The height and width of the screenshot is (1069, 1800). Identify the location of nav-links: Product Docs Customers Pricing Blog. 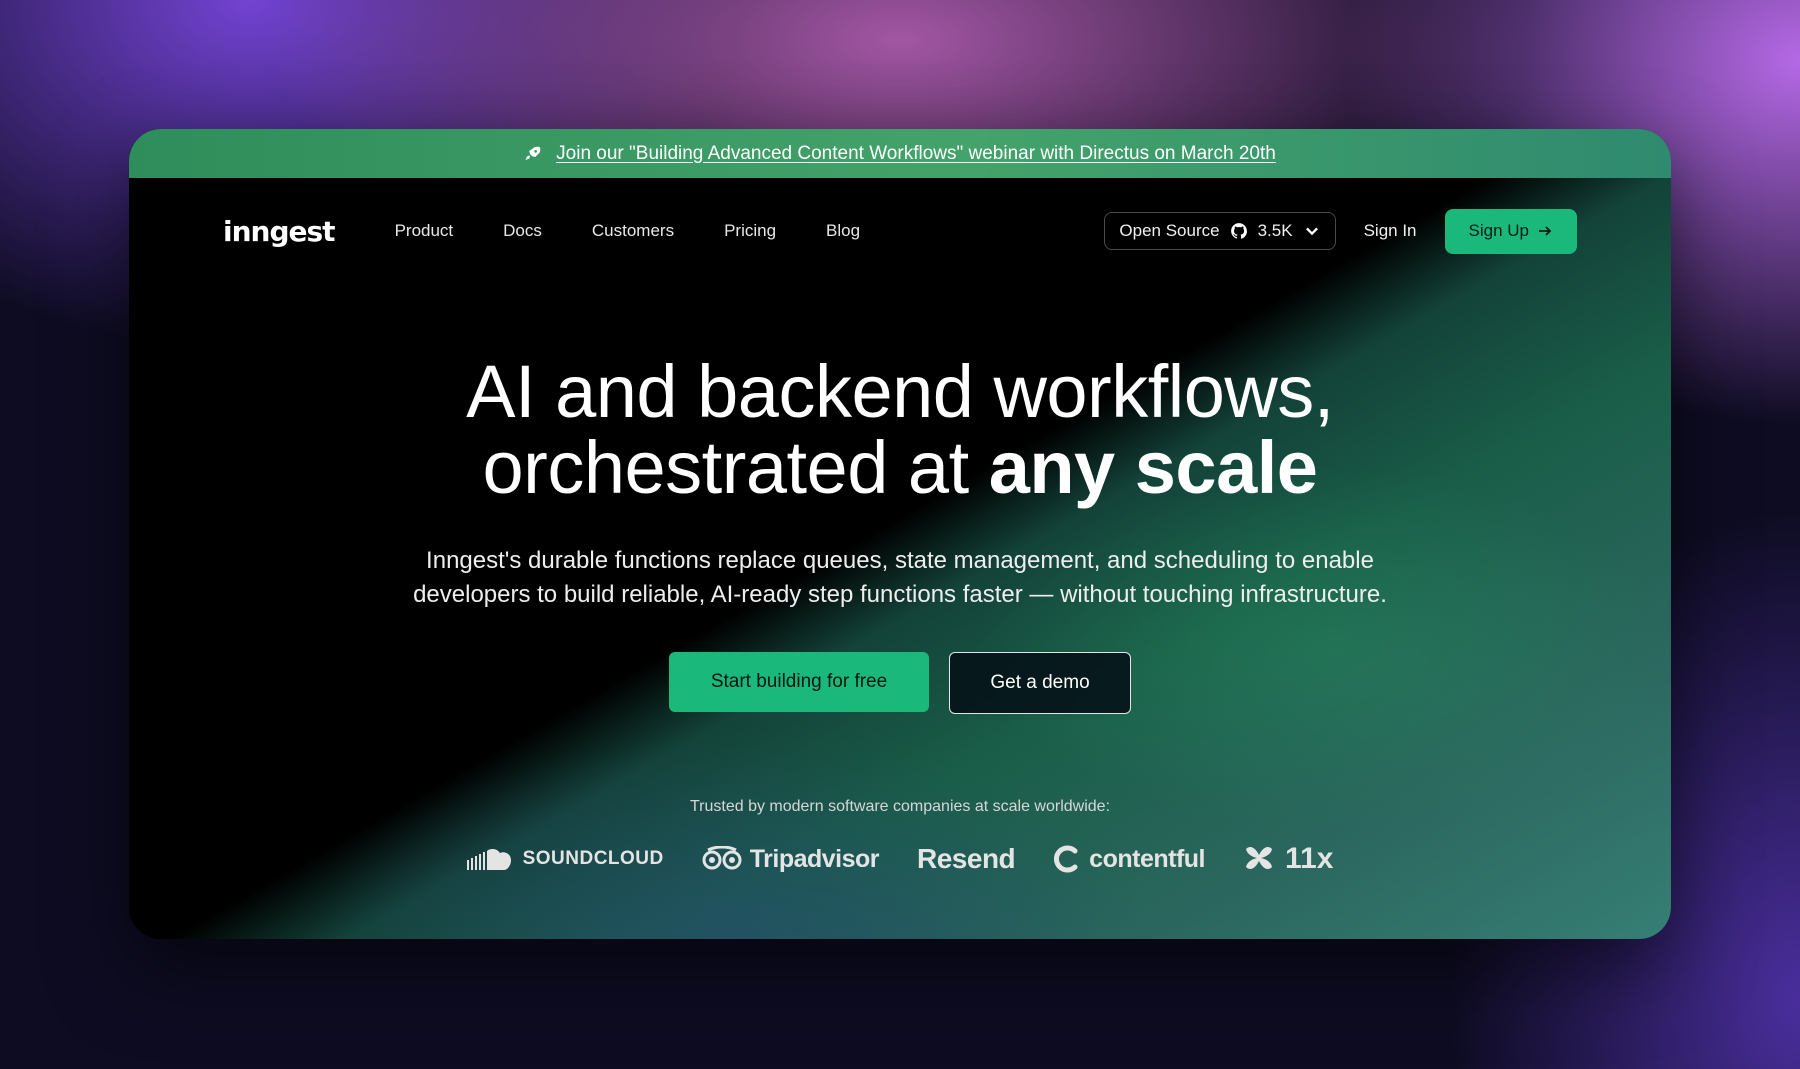
(628, 231).